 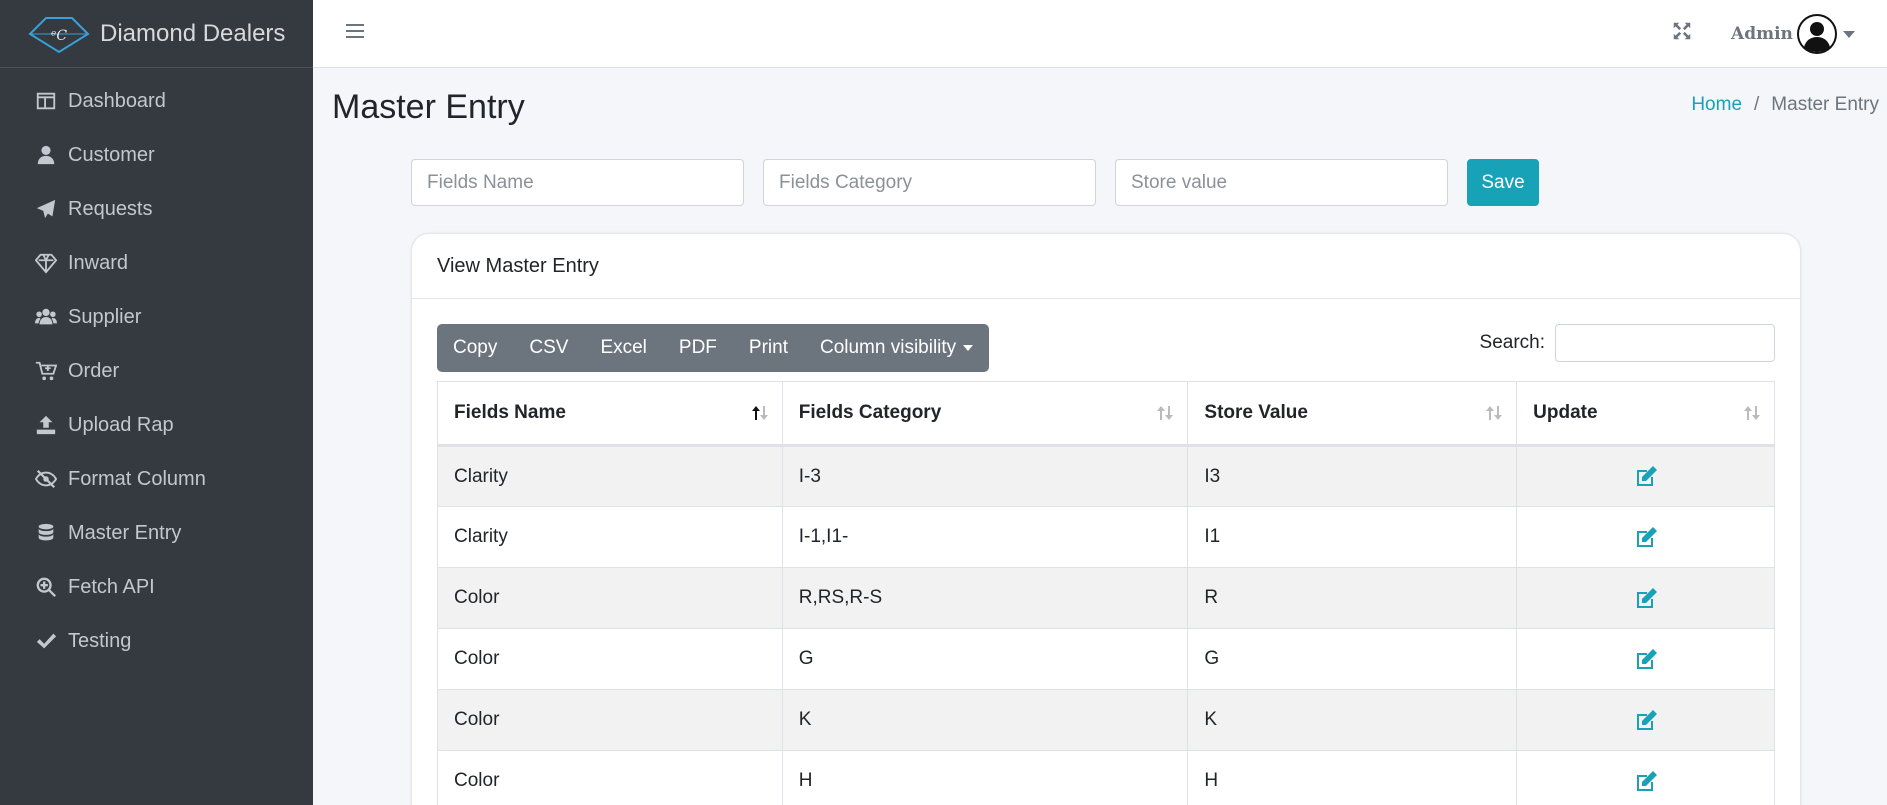 What do you see at coordinates (1352, 659) in the screenshot?
I see `cell-store-value: G` at bounding box center [1352, 659].